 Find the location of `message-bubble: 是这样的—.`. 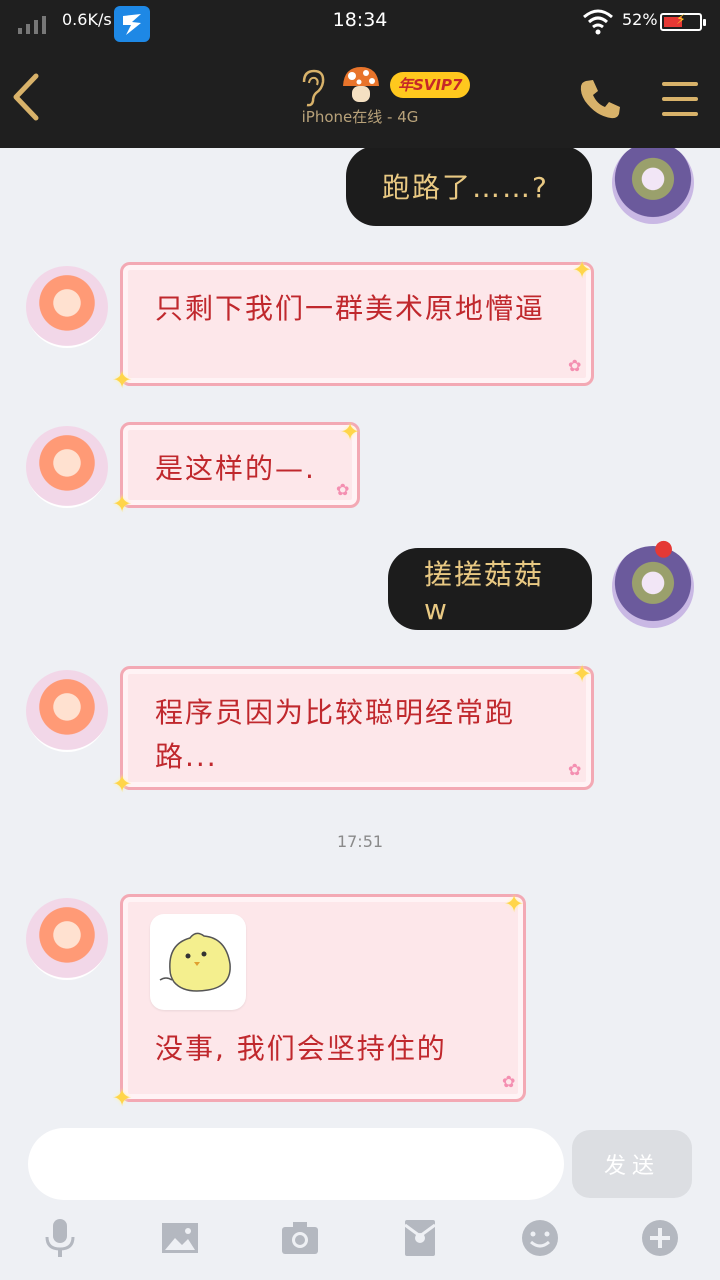

message-bubble: 是这样的—. is located at coordinates (240, 465).